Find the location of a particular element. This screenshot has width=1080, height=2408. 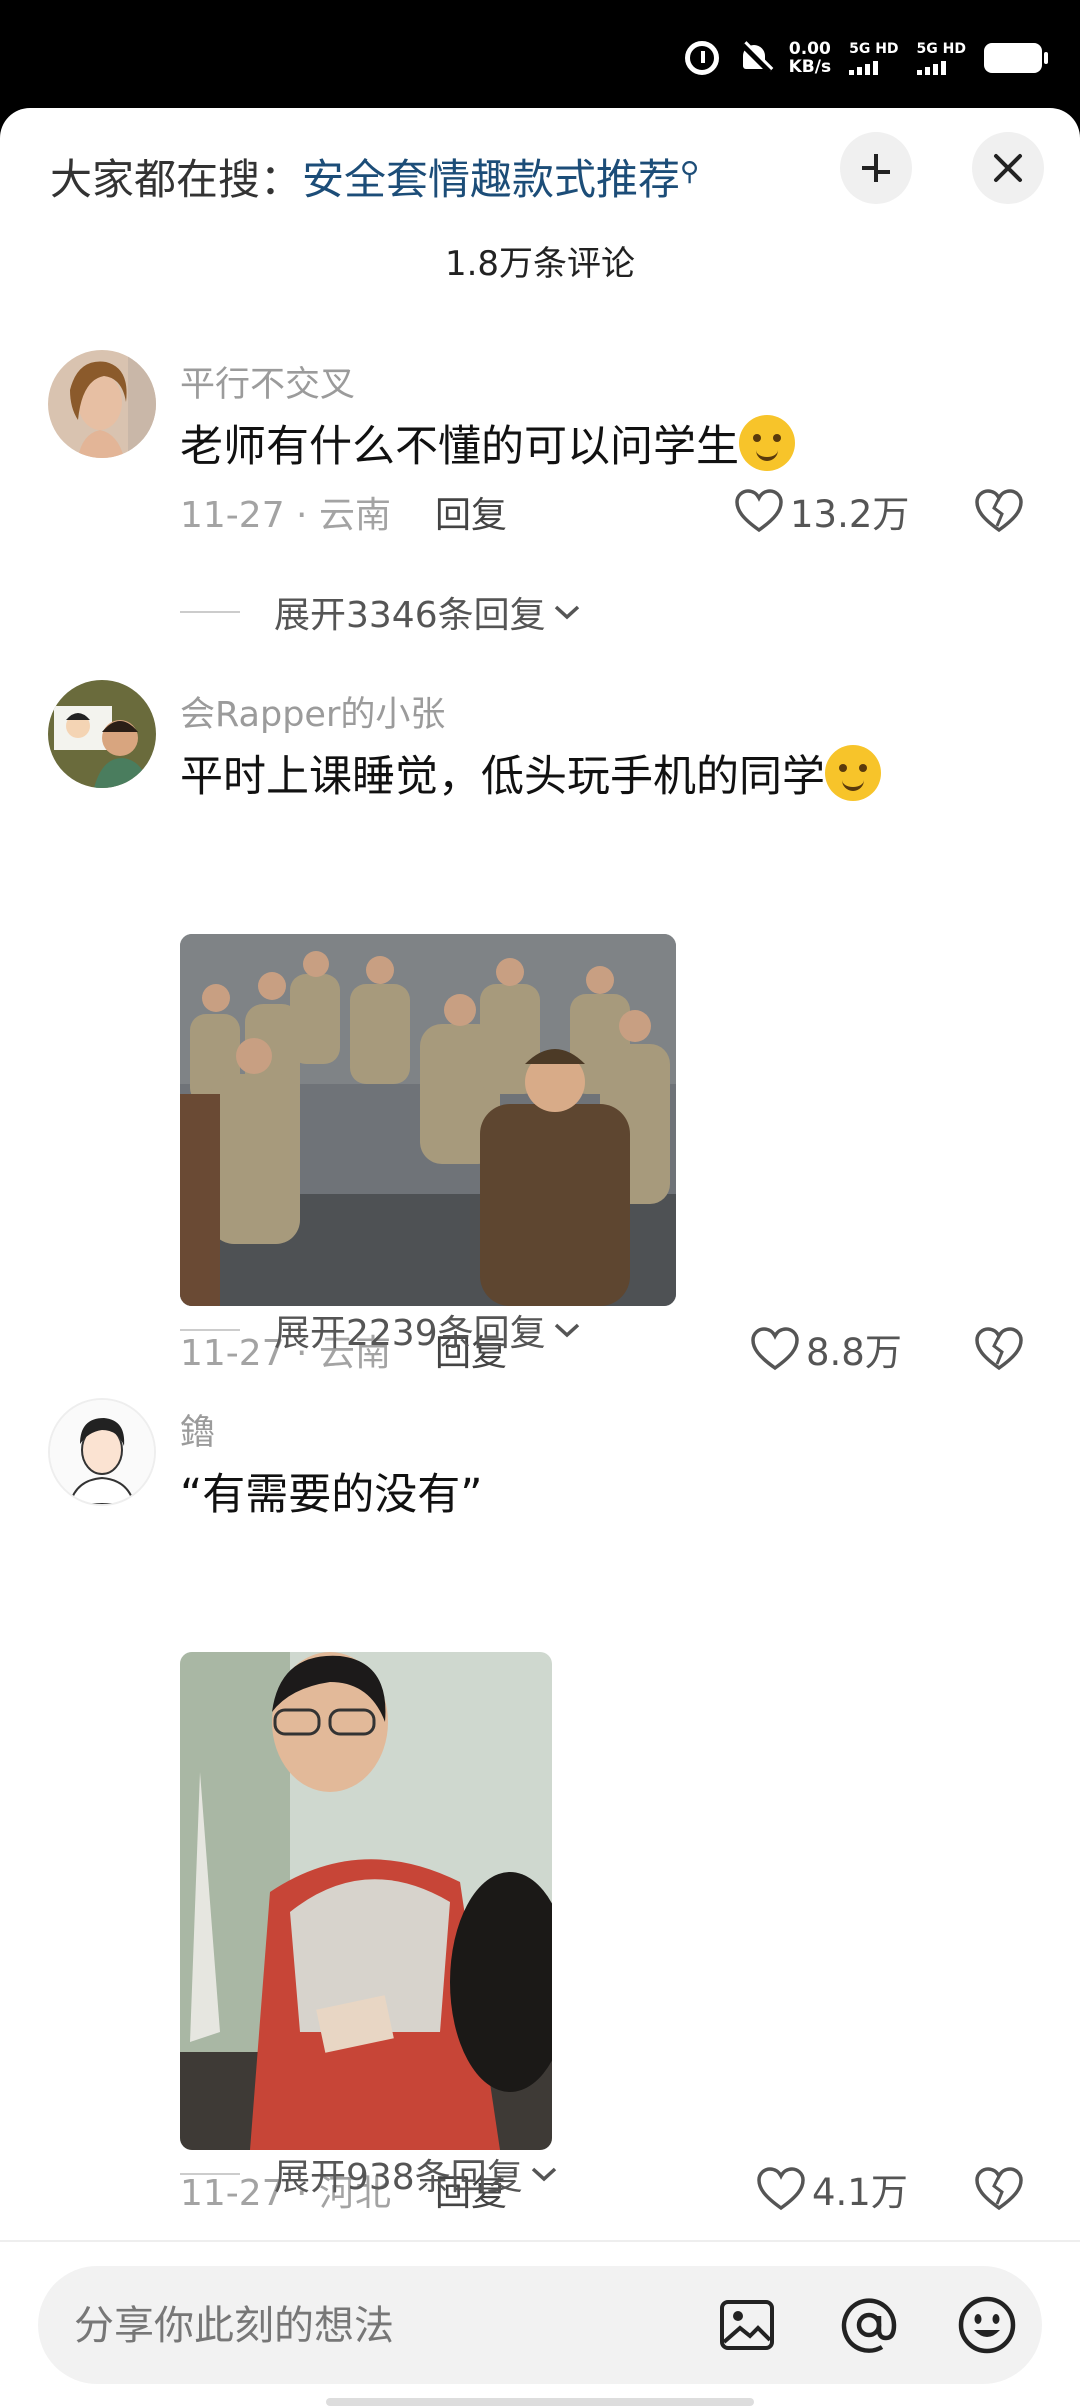

like-button: 8.8万 is located at coordinates (826, 1349).